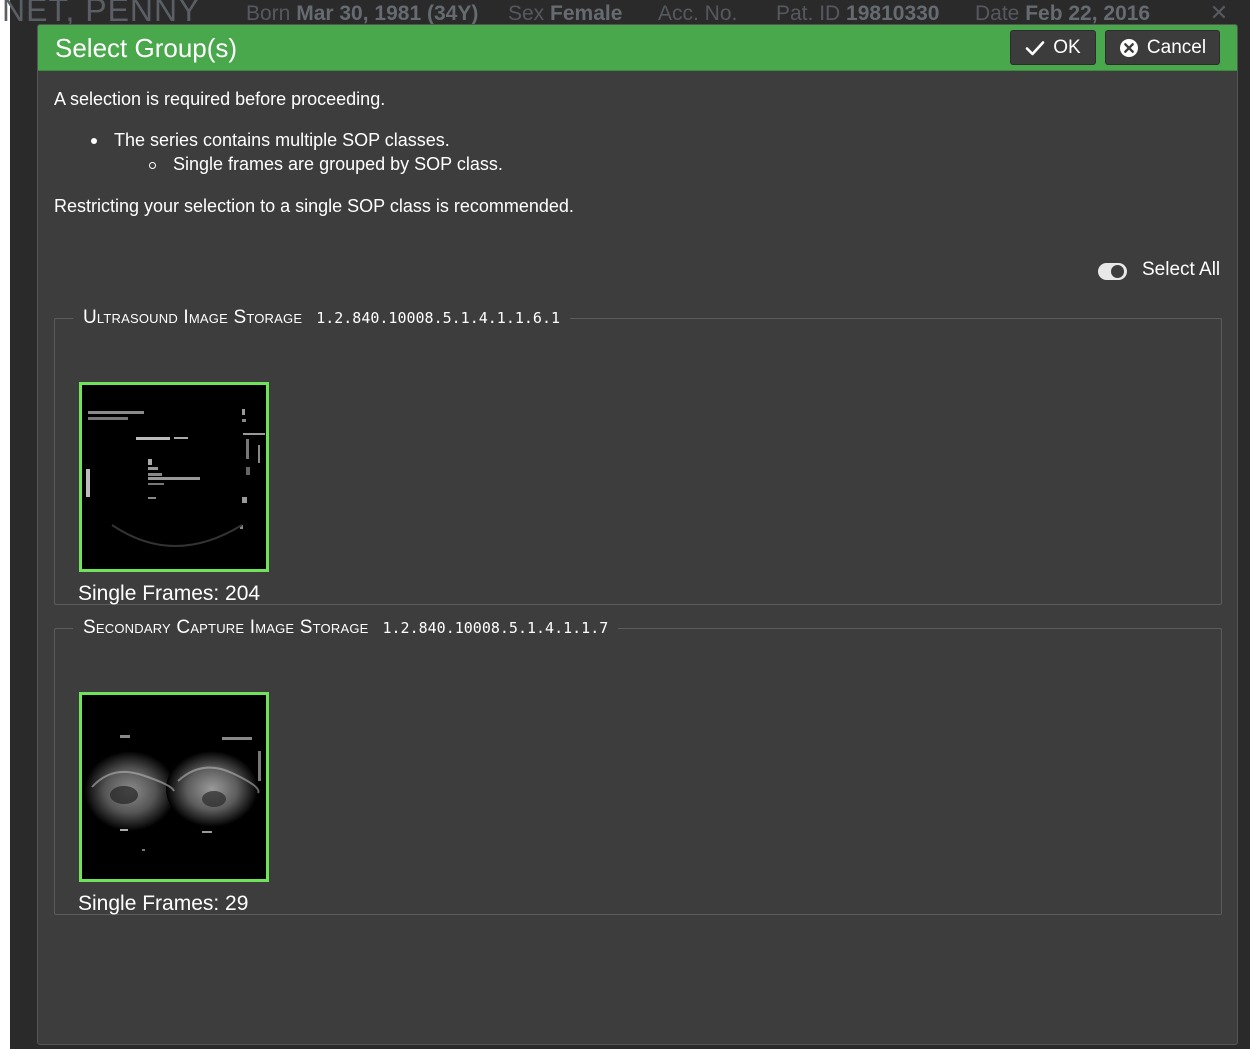  I want to click on pat-id-field: Pat. ID 19810330, so click(857, 14).